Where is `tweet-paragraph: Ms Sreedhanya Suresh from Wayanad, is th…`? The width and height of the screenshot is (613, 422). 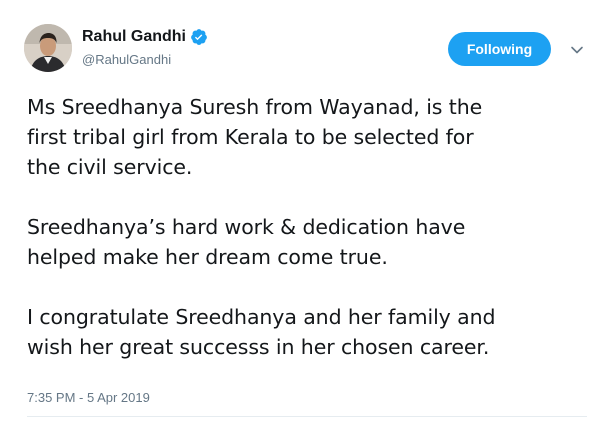
tweet-paragraph: Ms Sreedhanya Suresh from Wayanad, is th… is located at coordinates (255, 137).